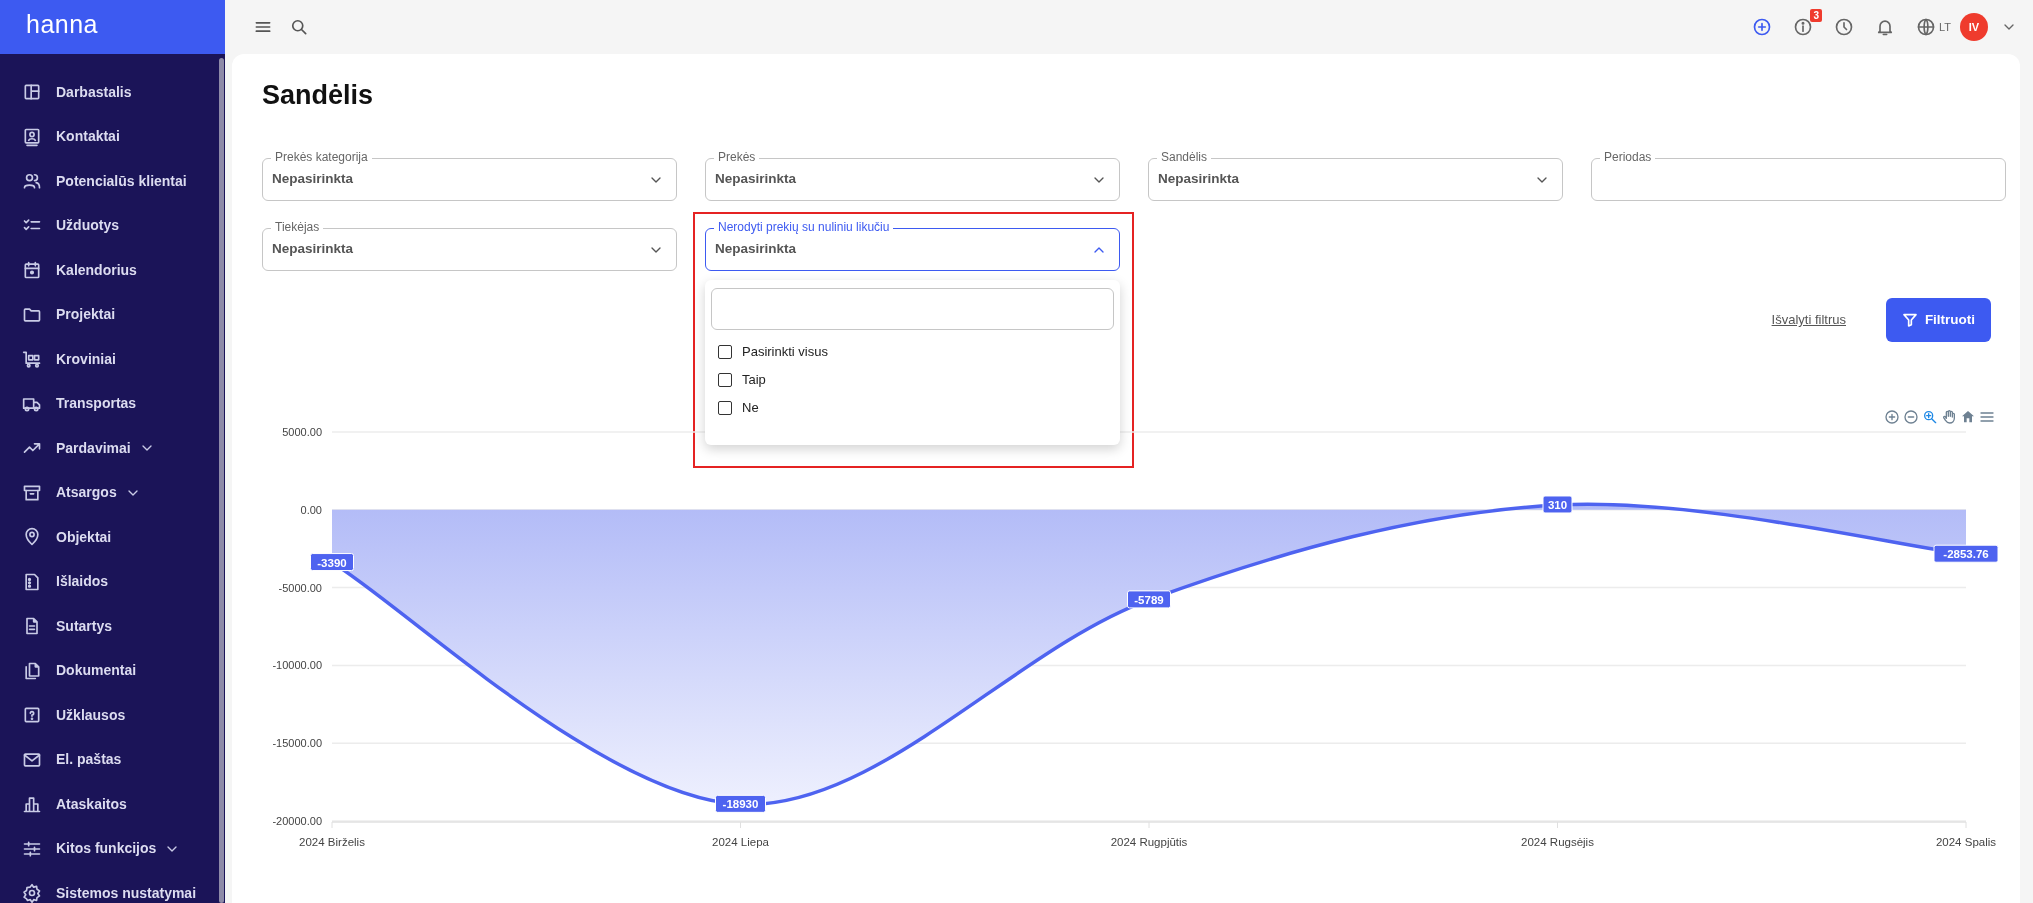  I want to click on sidebar-label: Kontaktai, so click(88, 137).